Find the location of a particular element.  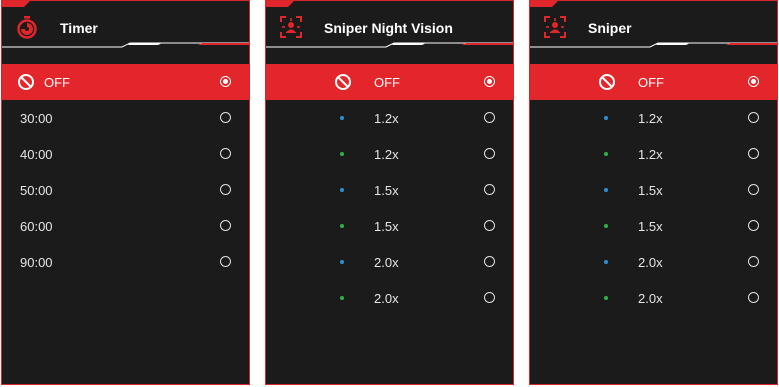

option-60: 60:00 is located at coordinates (125, 226).